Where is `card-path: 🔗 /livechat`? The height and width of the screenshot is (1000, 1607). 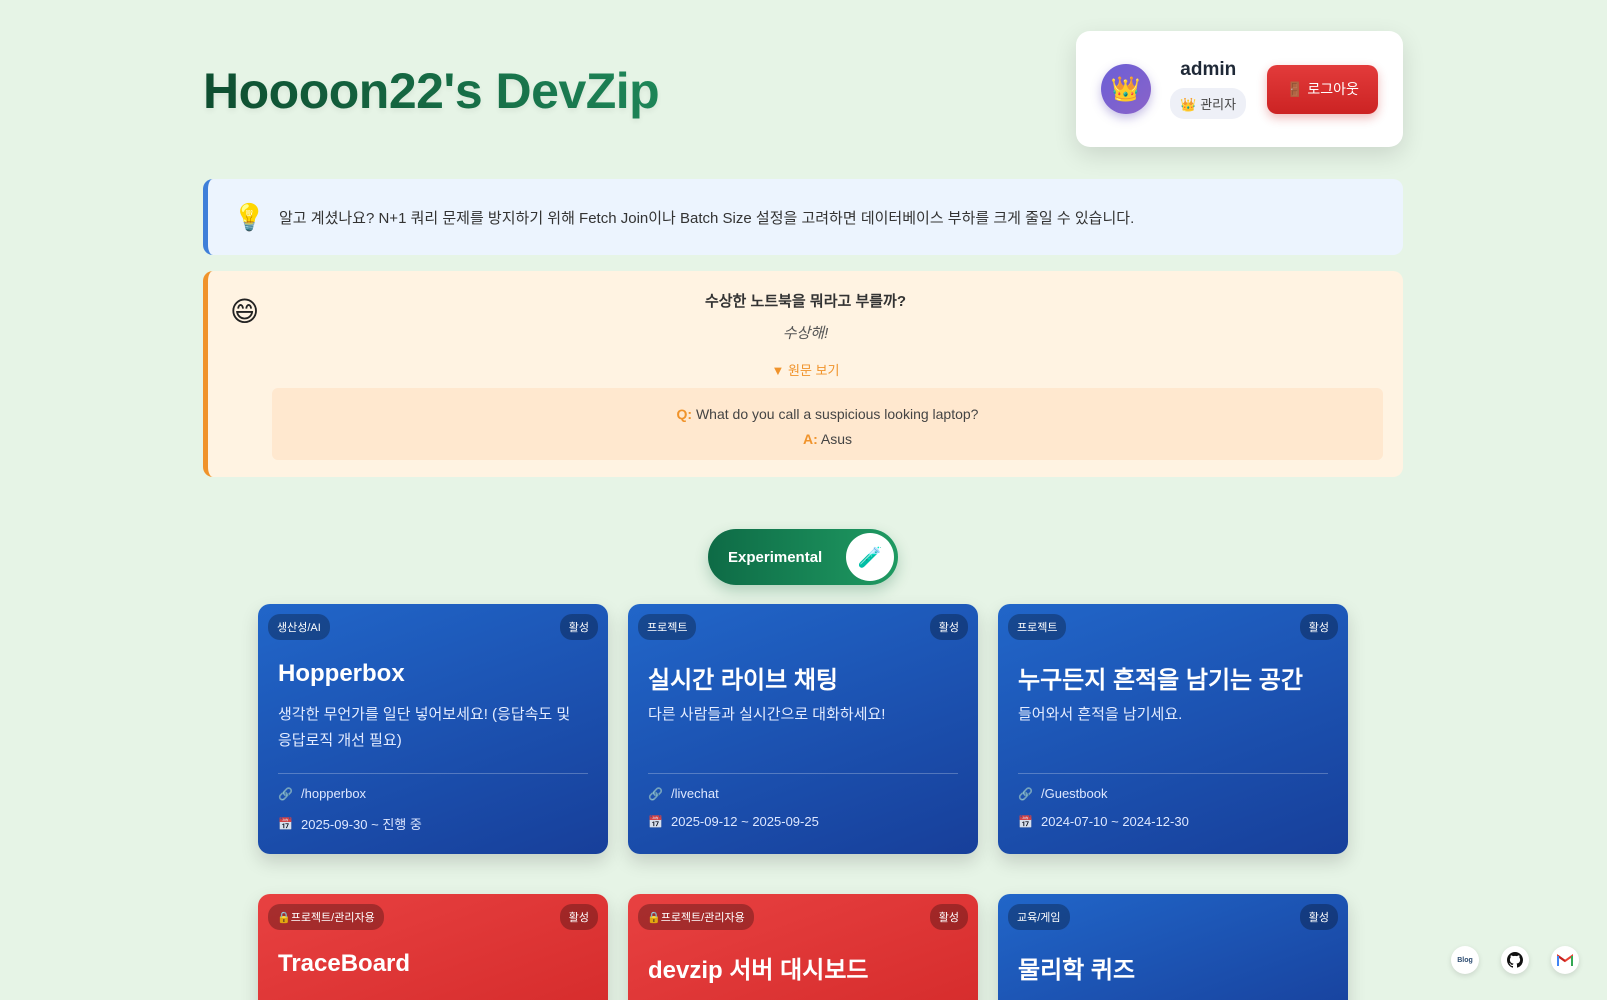 card-path: 🔗 /livechat is located at coordinates (683, 793).